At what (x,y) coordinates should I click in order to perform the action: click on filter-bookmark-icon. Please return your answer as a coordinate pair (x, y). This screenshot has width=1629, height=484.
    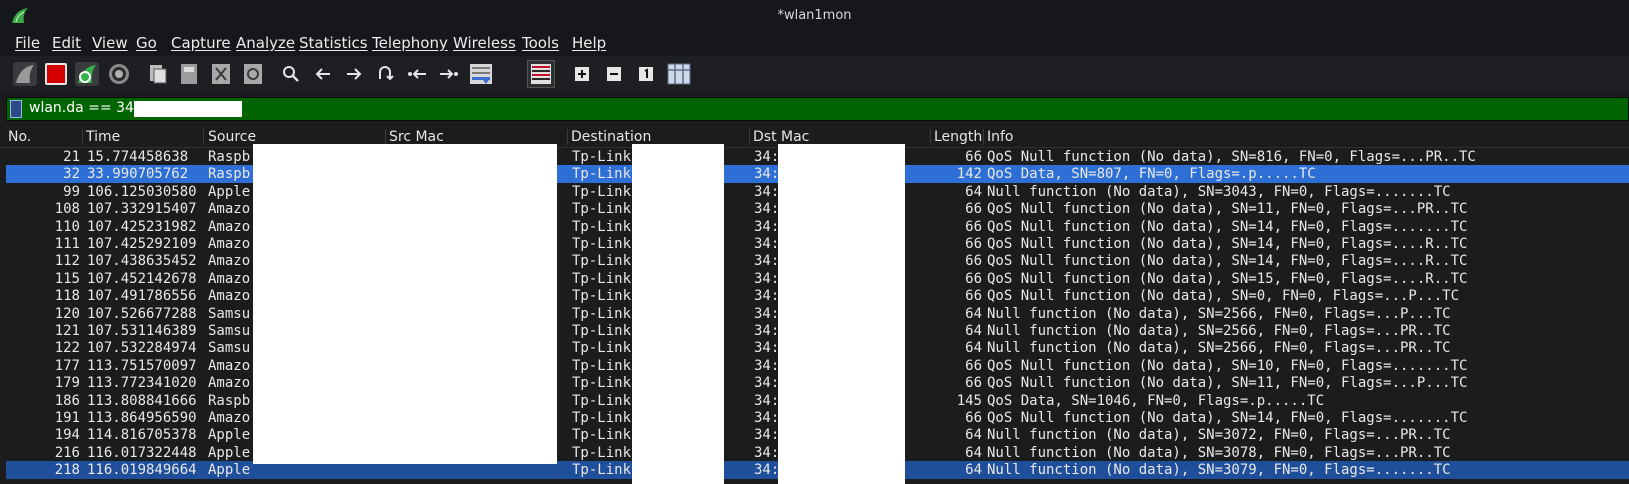
    Looking at the image, I should click on (16, 109).